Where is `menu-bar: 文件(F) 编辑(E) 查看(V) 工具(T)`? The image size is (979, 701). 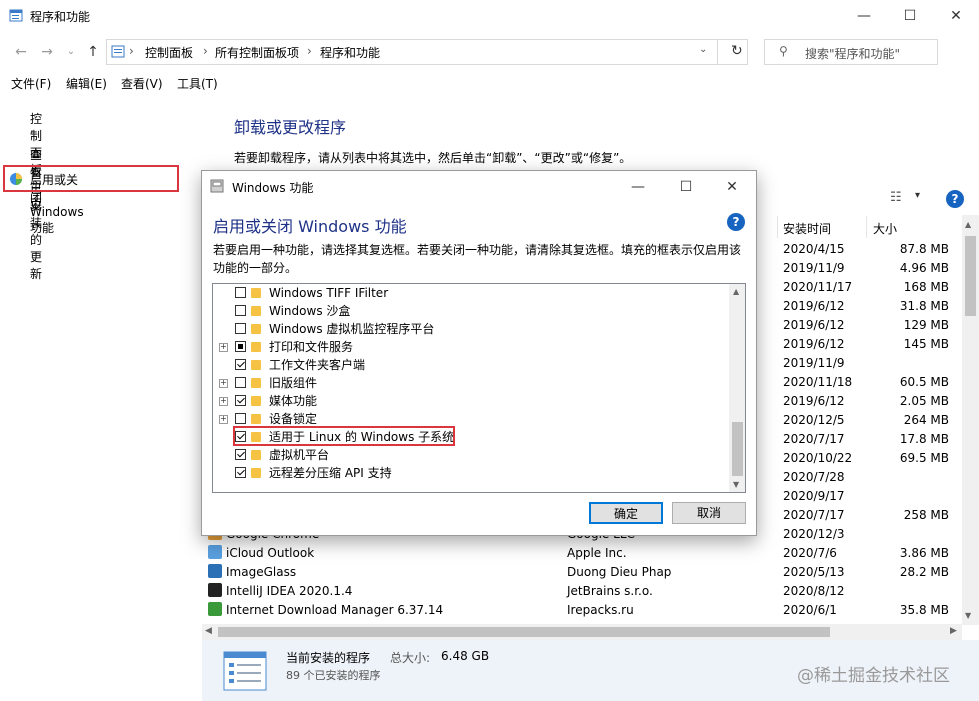
menu-bar: 文件(F) 编辑(E) 查看(V) 工具(T) is located at coordinates (489, 83).